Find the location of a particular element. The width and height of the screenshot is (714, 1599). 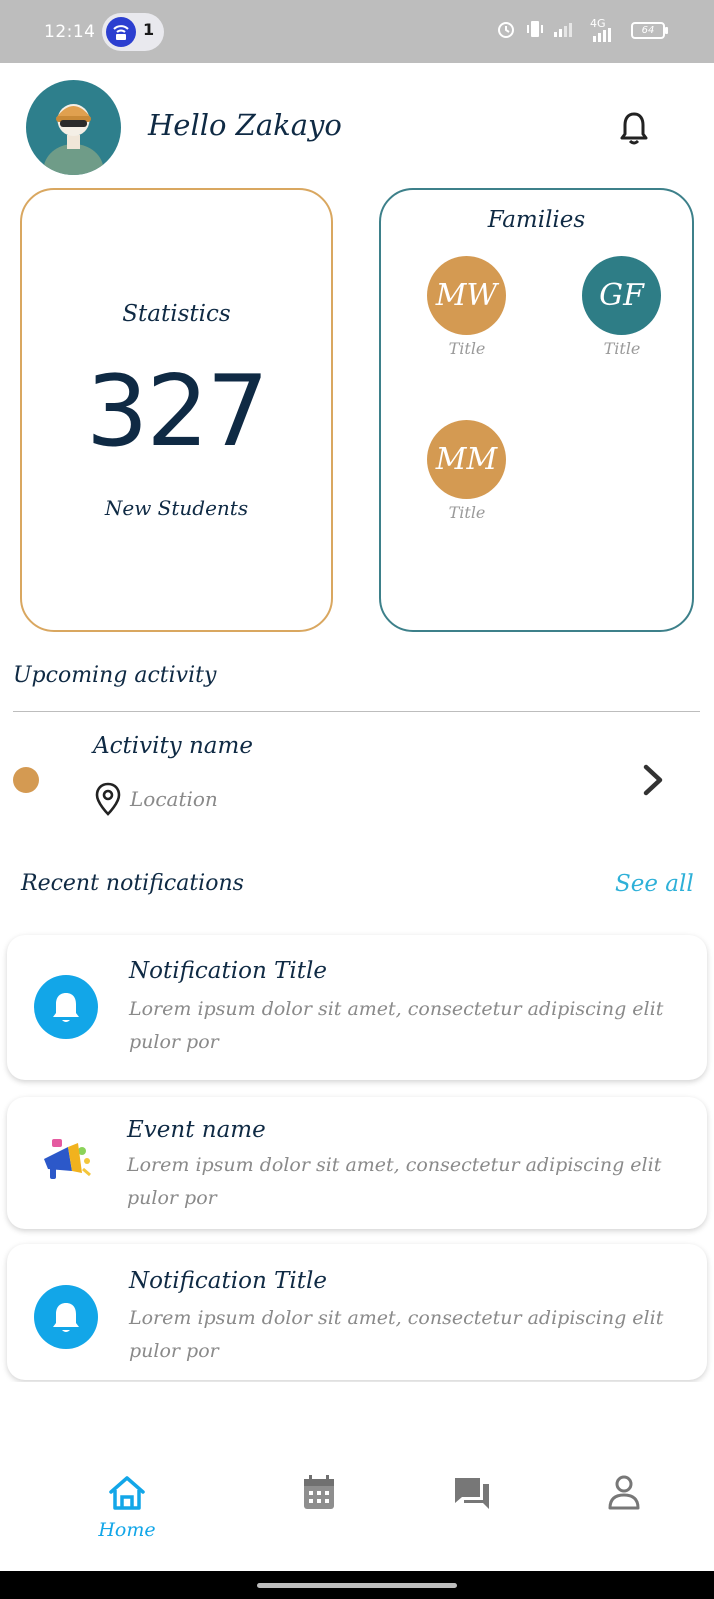

battery-icon: 64 is located at coordinates (648, 30).